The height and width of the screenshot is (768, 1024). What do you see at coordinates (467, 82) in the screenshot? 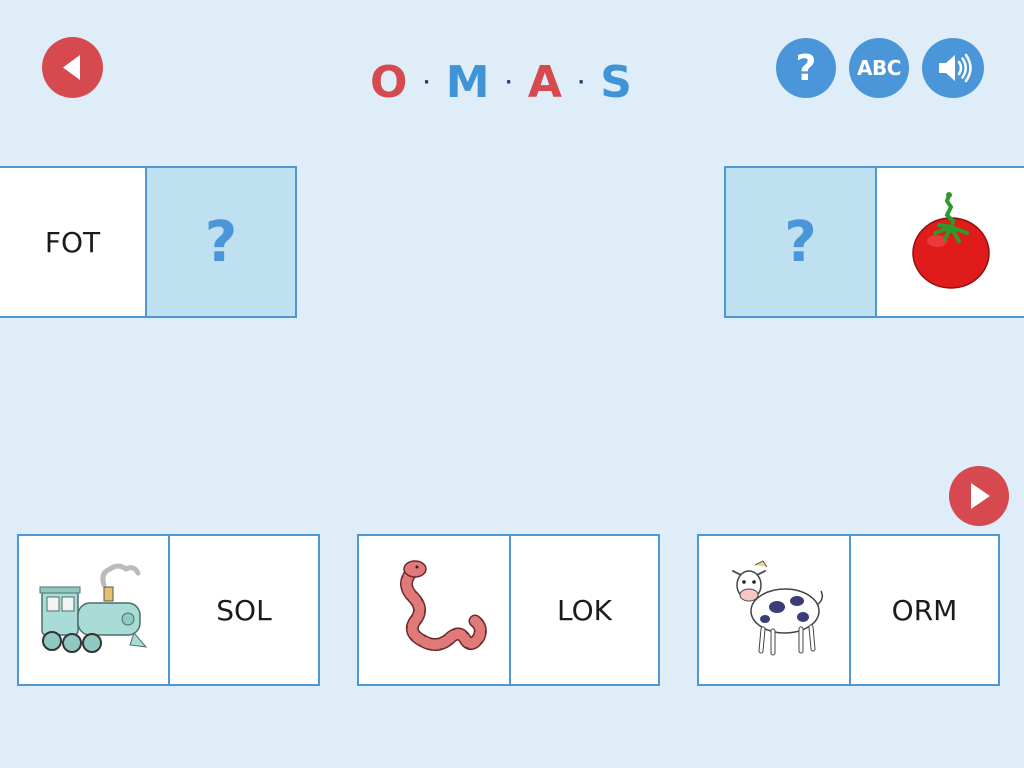
I see `title-letter: M` at bounding box center [467, 82].